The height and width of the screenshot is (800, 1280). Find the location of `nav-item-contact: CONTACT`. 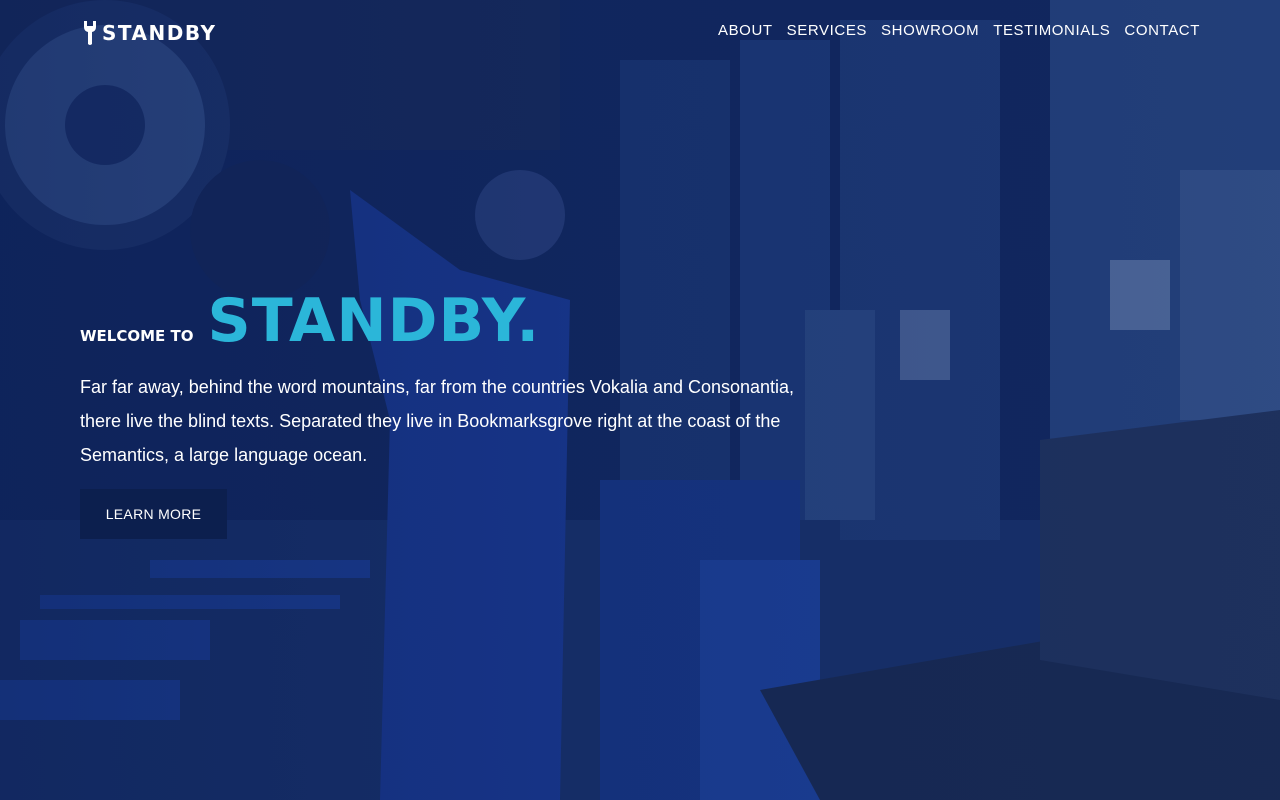

nav-item-contact: CONTACT is located at coordinates (1162, 31).